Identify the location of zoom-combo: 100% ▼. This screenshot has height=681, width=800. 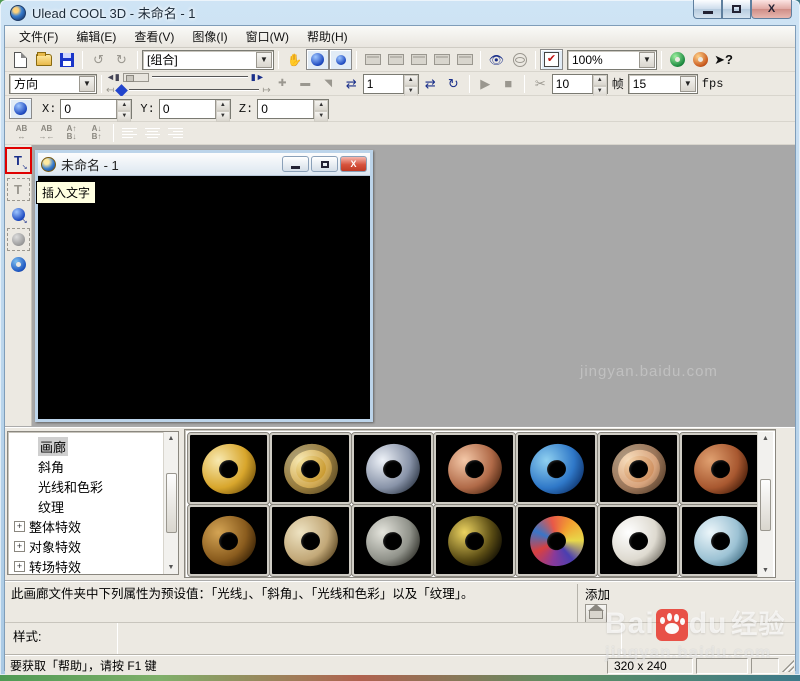
(612, 59).